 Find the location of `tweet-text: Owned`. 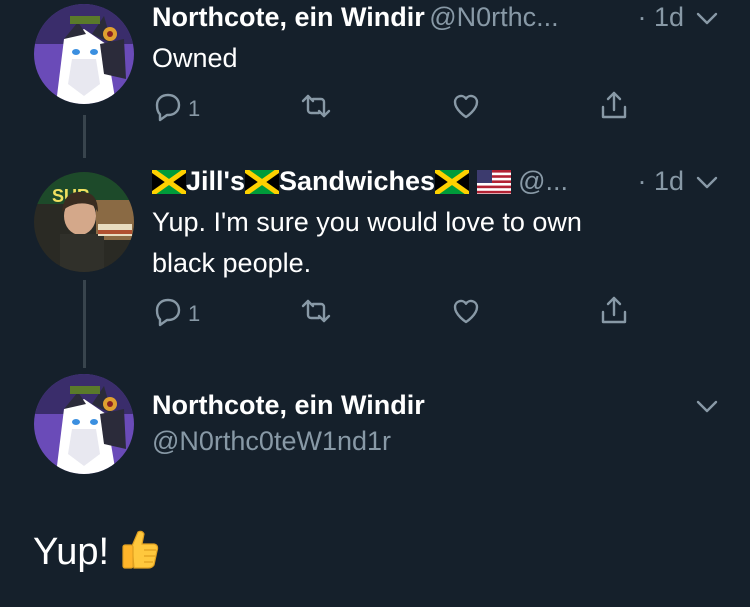

tweet-text: Owned is located at coordinates (195, 58).